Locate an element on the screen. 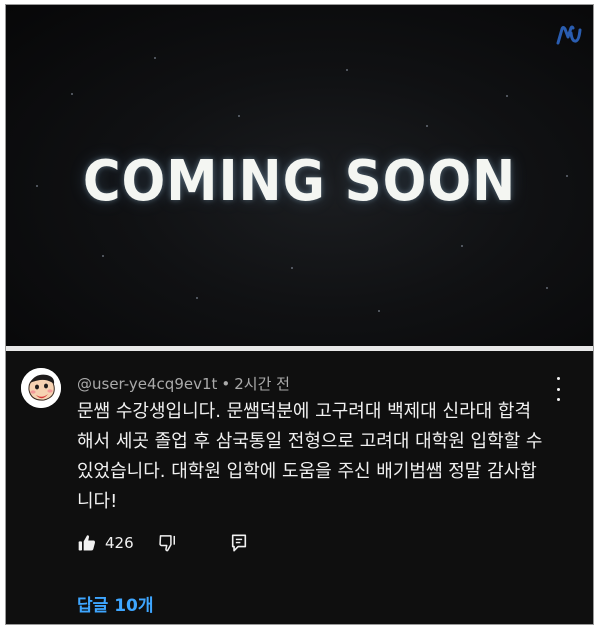  avatar is located at coordinates (41, 388).